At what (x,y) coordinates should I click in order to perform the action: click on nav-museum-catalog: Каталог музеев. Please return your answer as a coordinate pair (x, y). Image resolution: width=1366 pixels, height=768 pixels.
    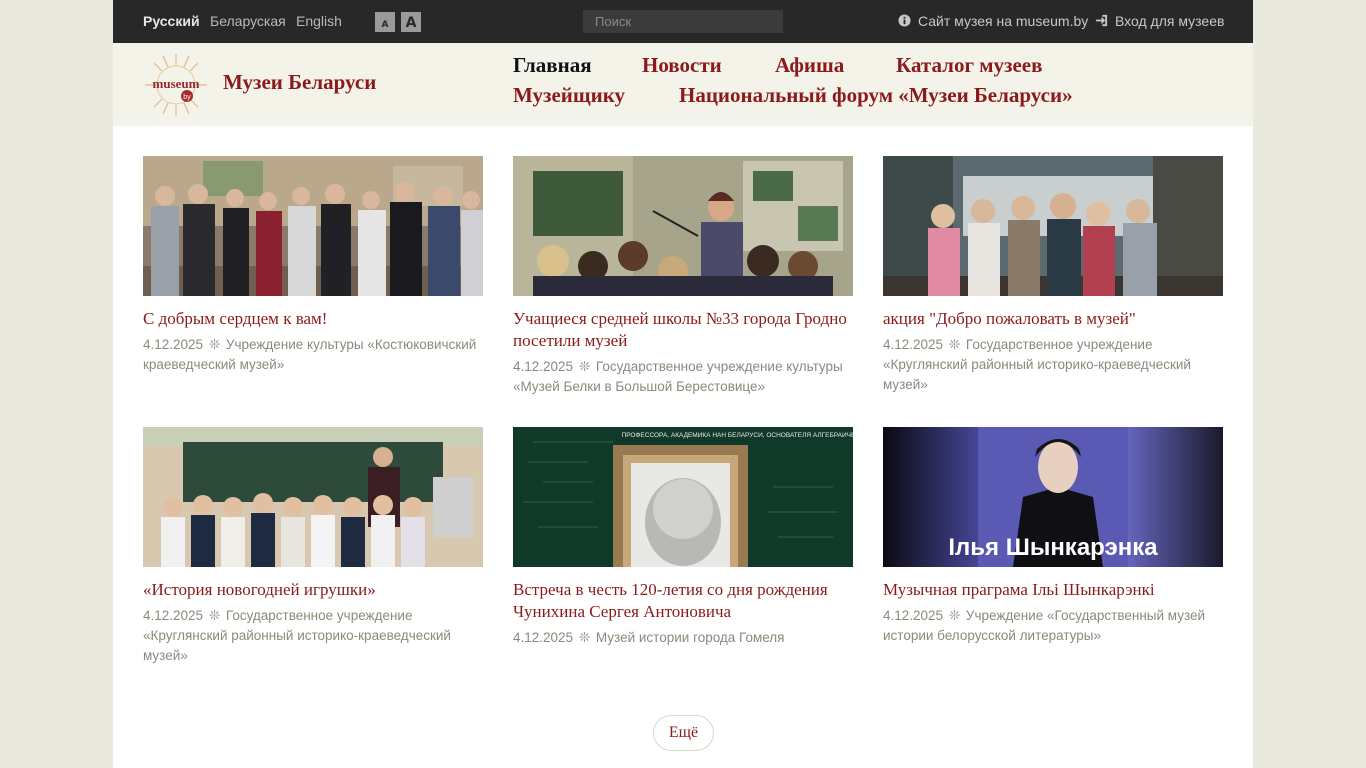
    Looking at the image, I should click on (969, 65).